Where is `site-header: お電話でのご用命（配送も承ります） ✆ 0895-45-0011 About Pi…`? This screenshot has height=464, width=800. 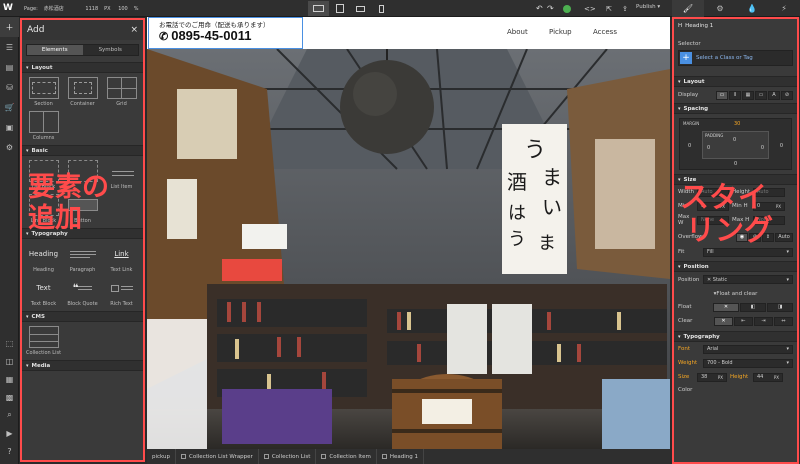 site-header: お電話でのご用命（配送も承ります） ✆ 0895-45-0011 About Pi… is located at coordinates (408, 33).